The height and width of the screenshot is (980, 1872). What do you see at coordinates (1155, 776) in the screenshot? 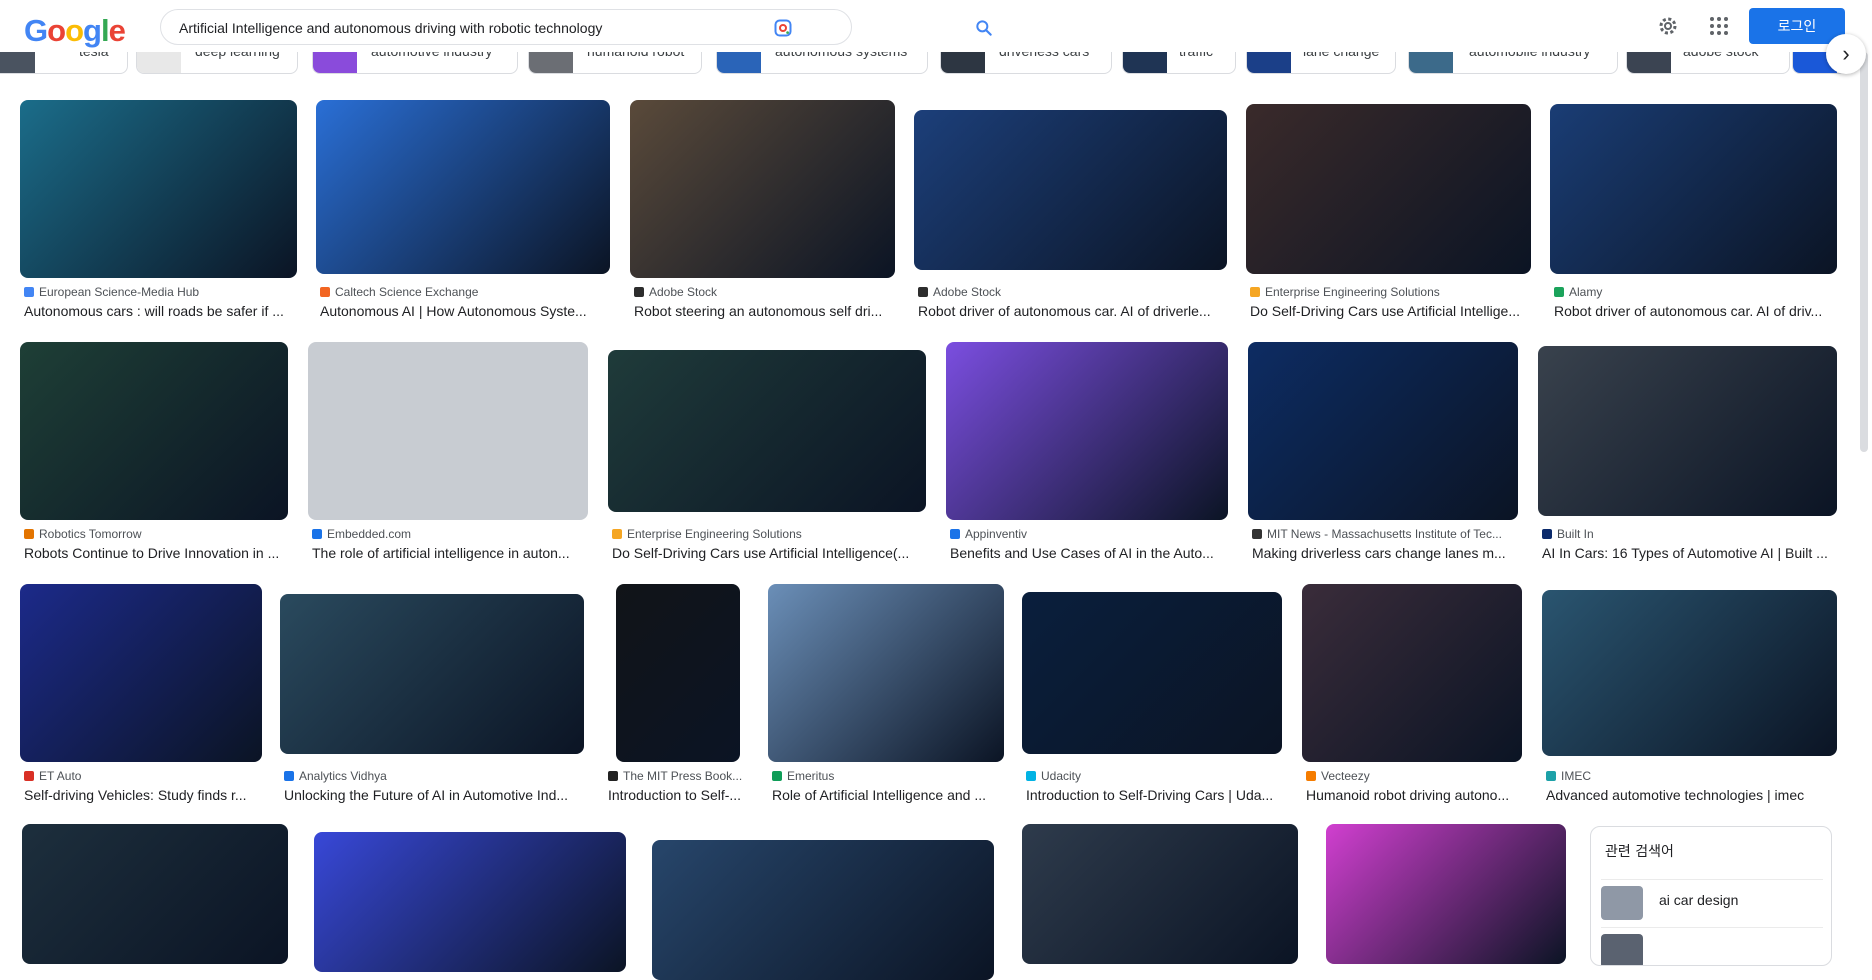
I see `result-source: Udacity` at bounding box center [1155, 776].